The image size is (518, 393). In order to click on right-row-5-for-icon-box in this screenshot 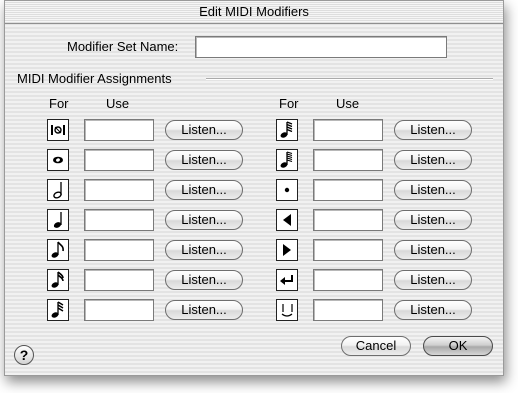, I will do `click(287, 250)`.